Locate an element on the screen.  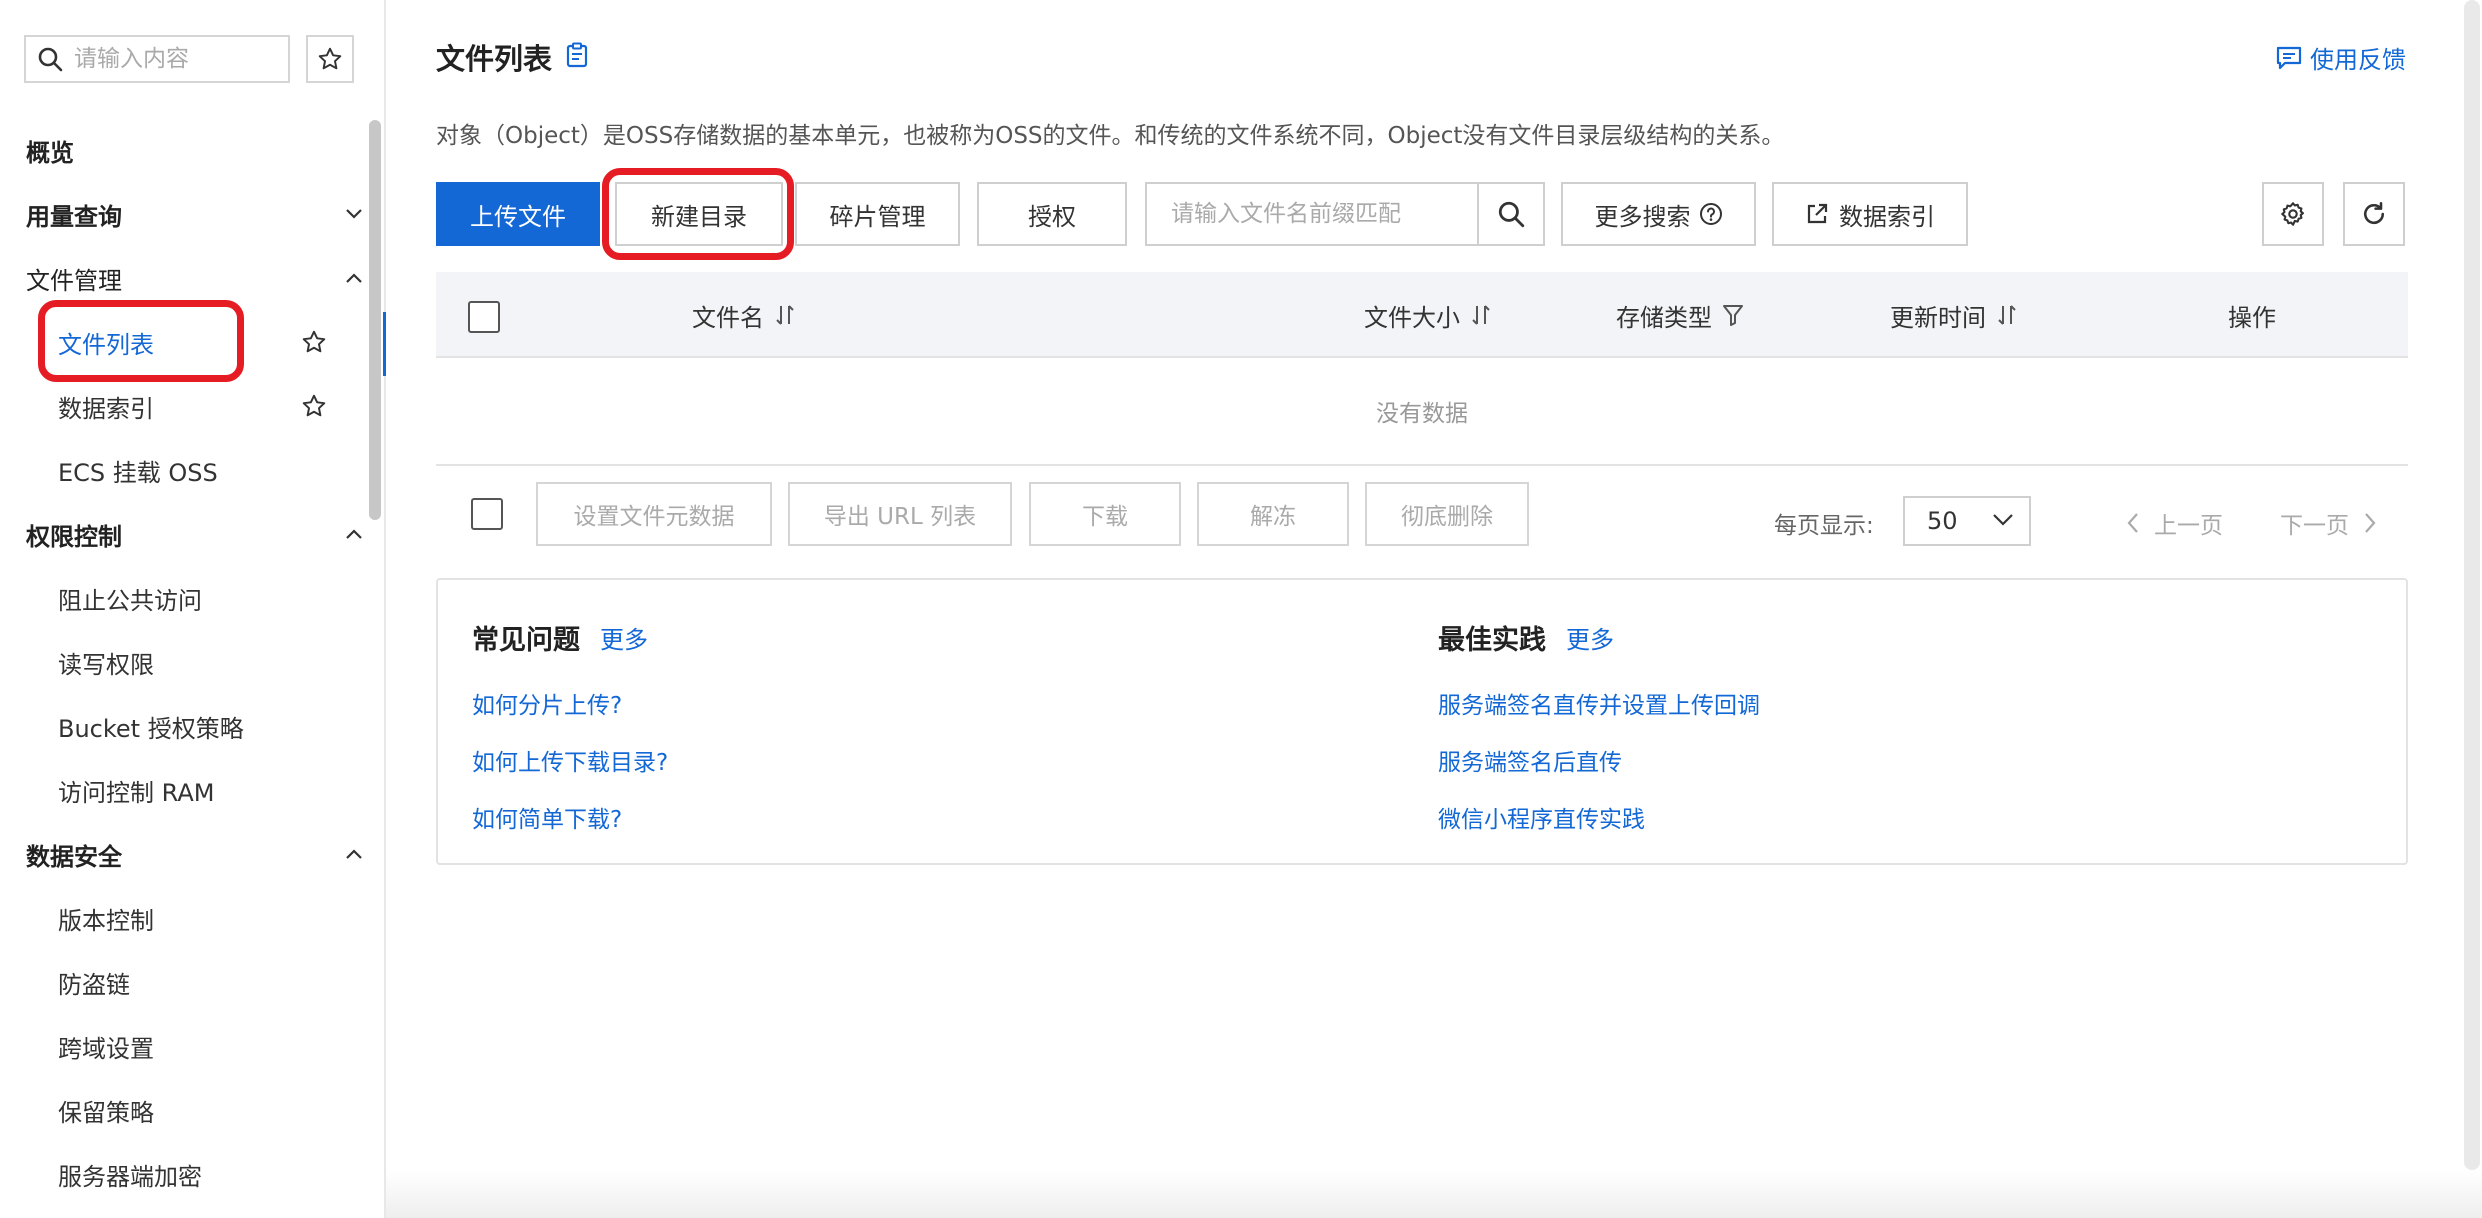
sidebar-item-label: 用量查询 is located at coordinates (74, 216).